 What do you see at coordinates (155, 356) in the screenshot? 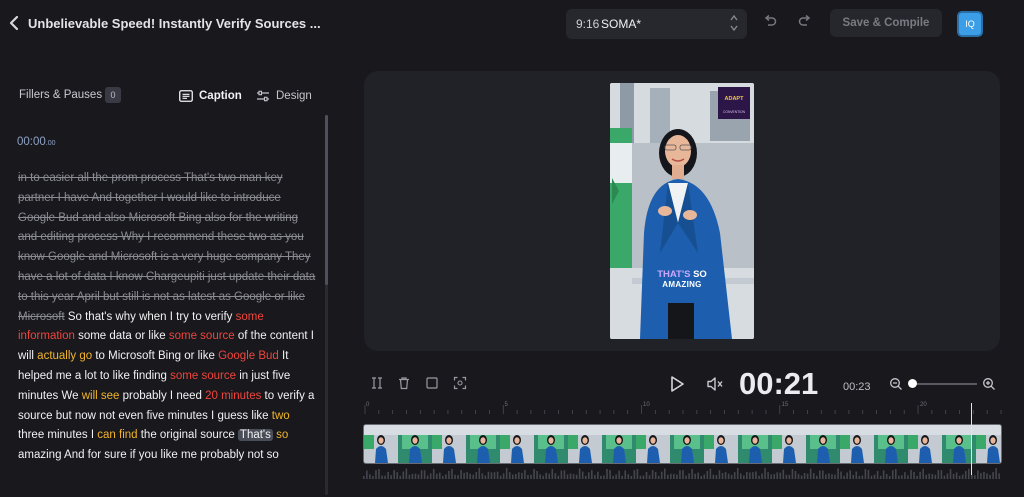
I see `transcript-text: to Microsoft Bing or like` at bounding box center [155, 356].